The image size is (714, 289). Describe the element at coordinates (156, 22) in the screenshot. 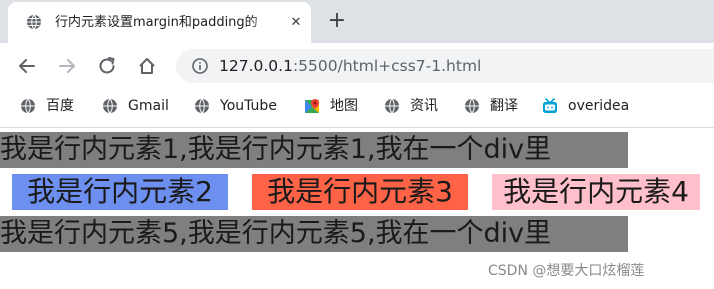

I see `tab-title: 行内元素设置margin和padding的` at that location.